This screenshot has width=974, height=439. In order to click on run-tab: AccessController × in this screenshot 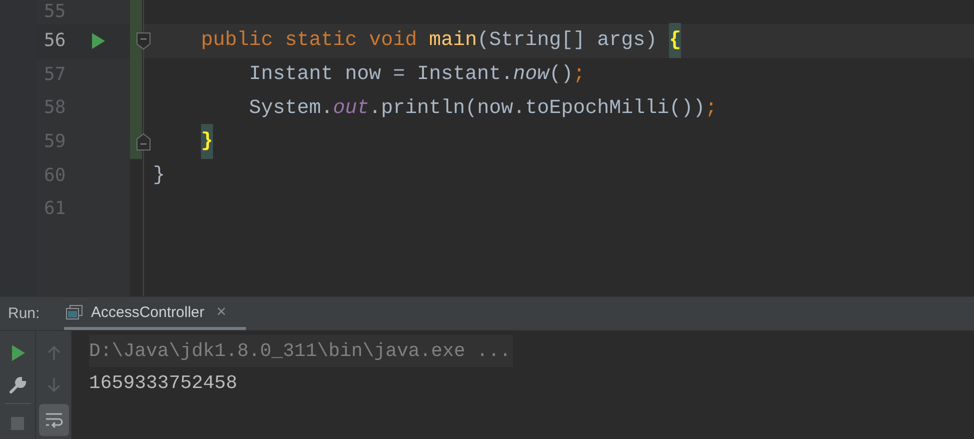, I will do `click(155, 313)`.